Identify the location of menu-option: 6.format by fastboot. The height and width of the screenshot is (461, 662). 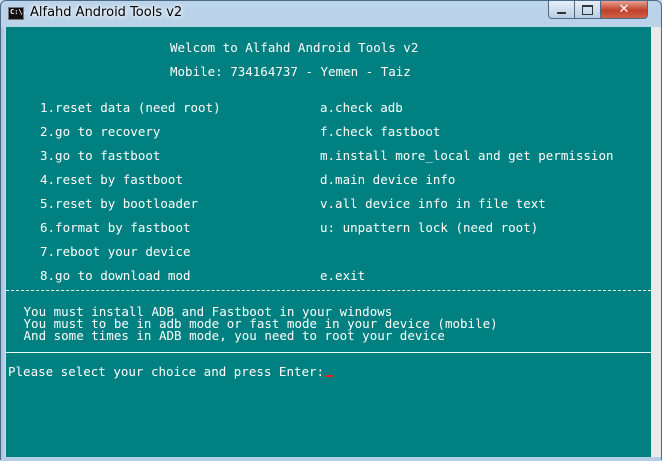
(115, 227).